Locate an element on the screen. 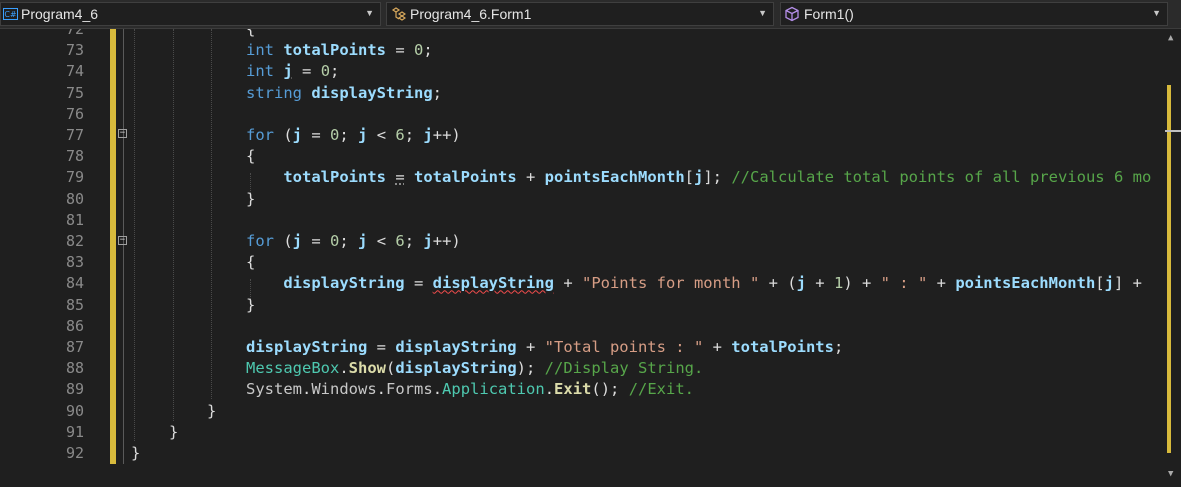 The height and width of the screenshot is (487, 1181). code-line: 73 int totalPoints = 0; is located at coordinates (582, 50).